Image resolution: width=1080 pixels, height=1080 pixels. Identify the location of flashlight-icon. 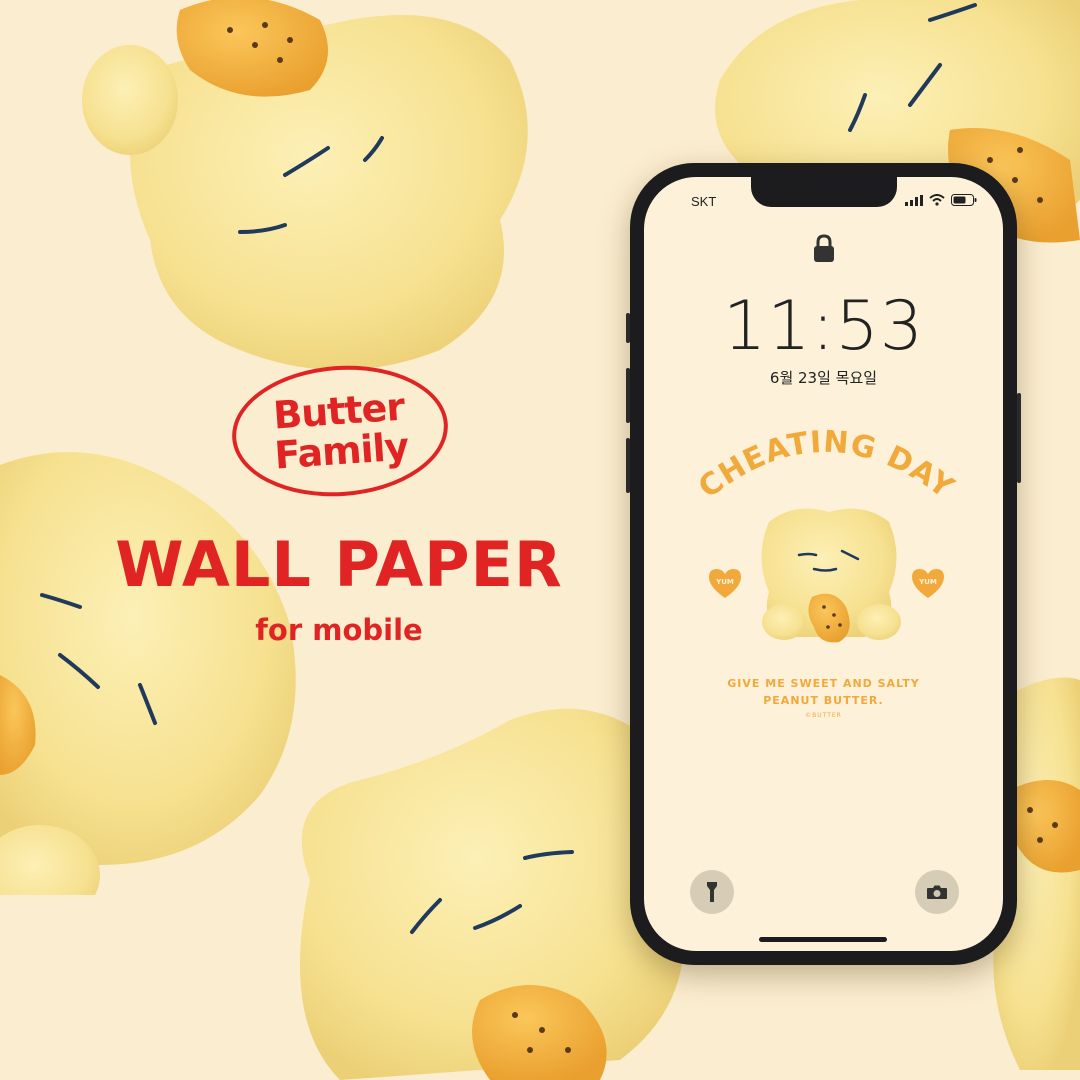
(712, 892).